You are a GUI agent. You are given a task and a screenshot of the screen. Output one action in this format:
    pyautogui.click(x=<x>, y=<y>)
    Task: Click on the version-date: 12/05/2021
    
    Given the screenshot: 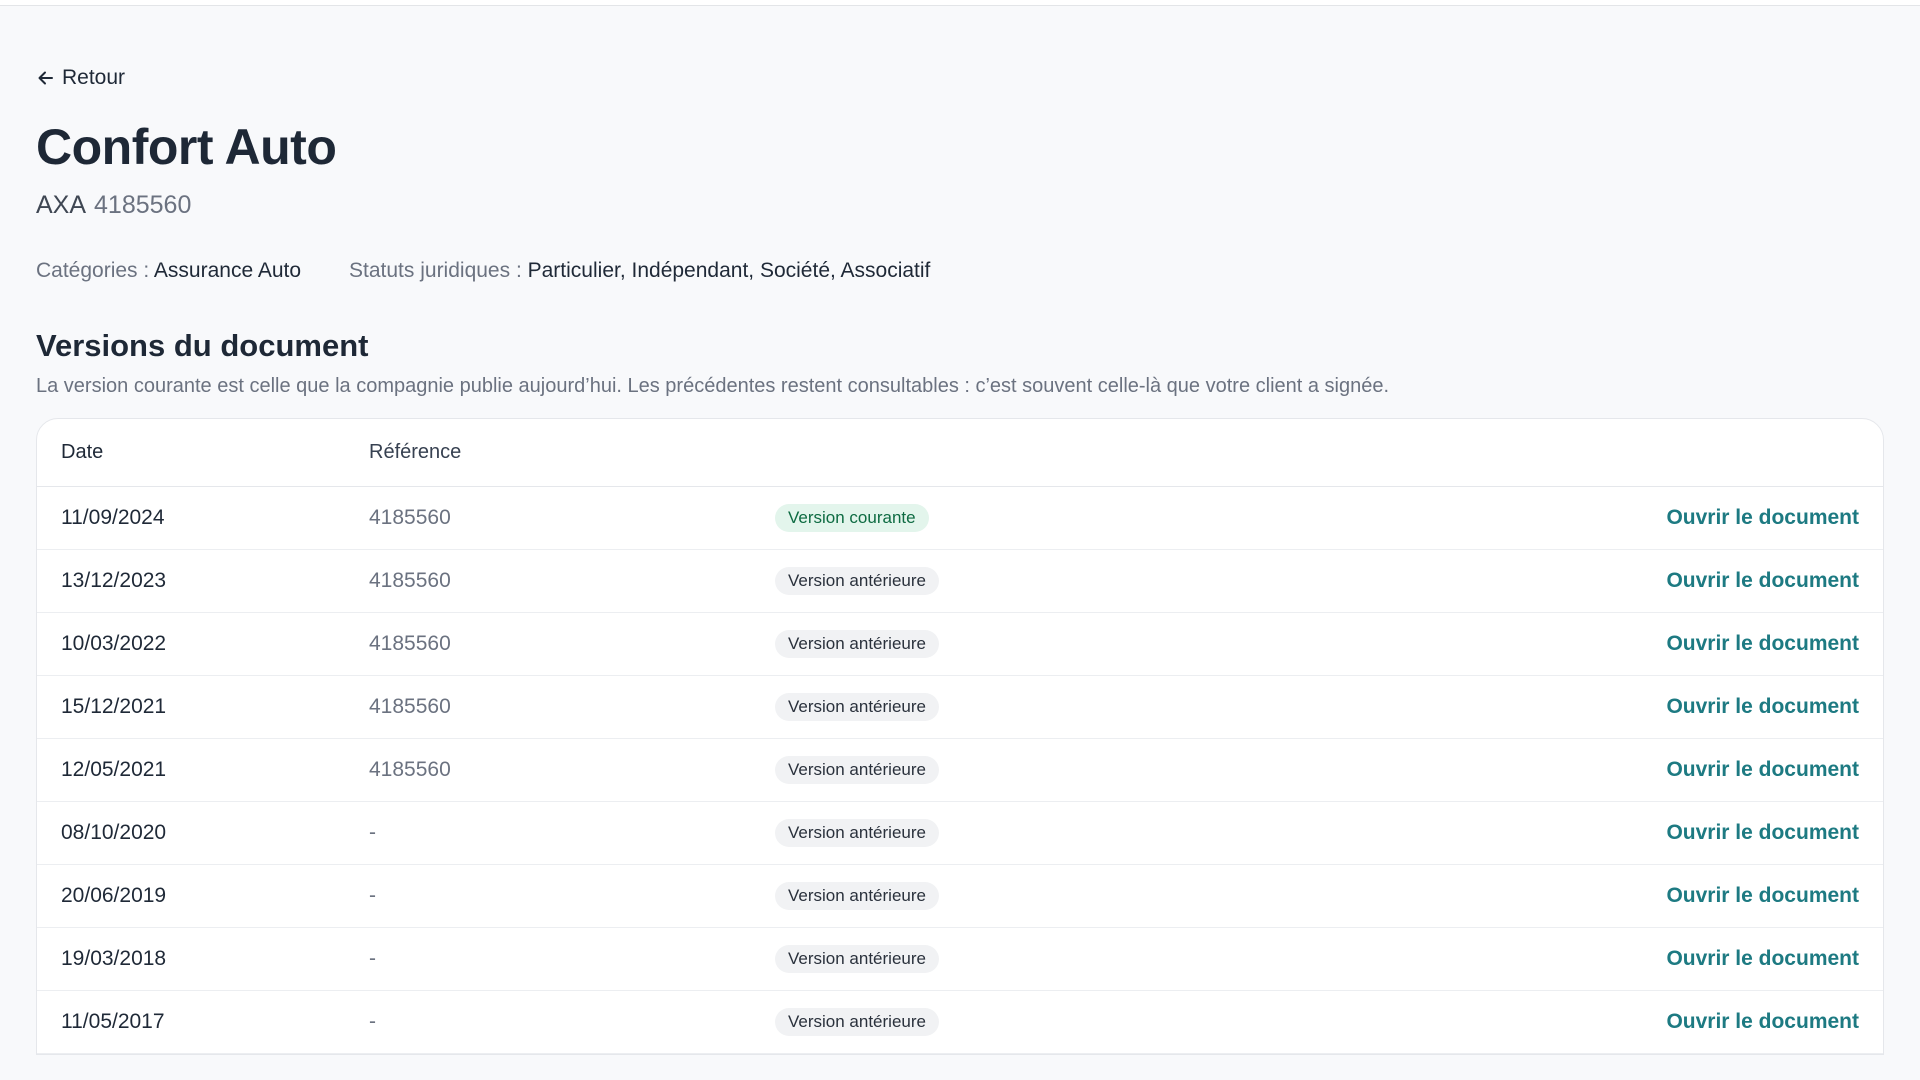 What is the action you would take?
    pyautogui.click(x=114, y=769)
    